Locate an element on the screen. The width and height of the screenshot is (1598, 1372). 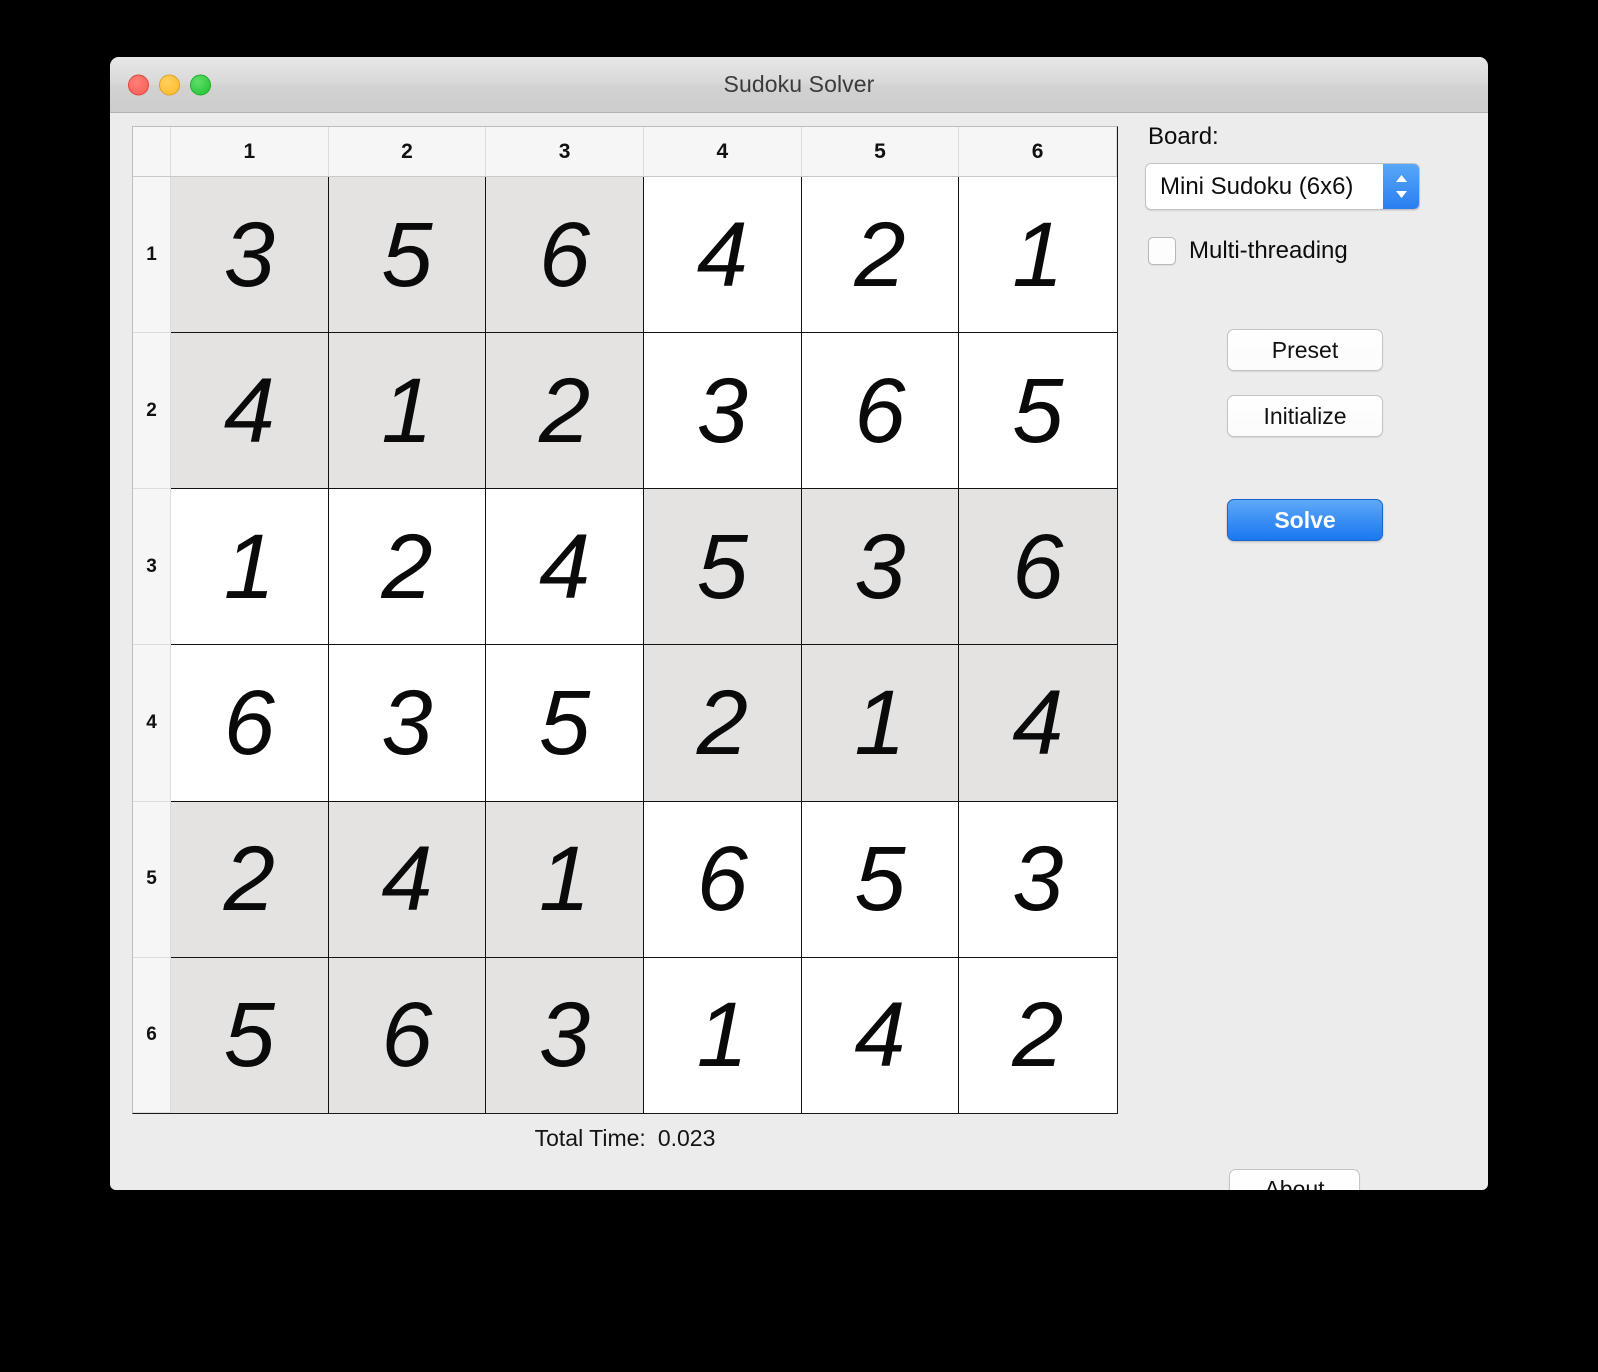
board-select-value: Mini Sudoku (6x6) is located at coordinates (1257, 186).